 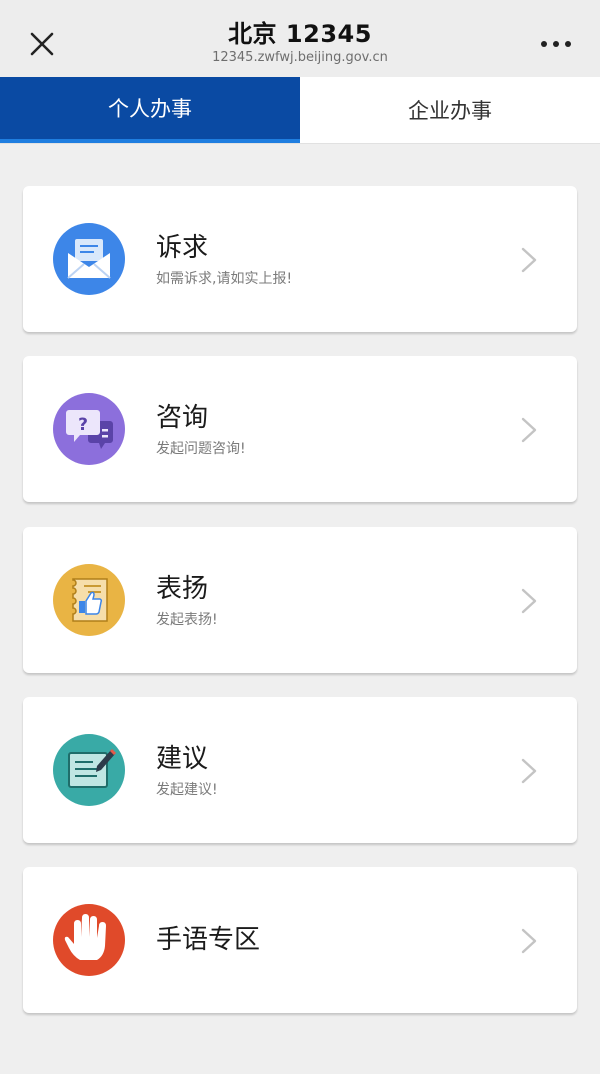 I want to click on title-block: 北京 12345 12345.zwfwj.beijing.gov.cn, so click(x=300, y=42).